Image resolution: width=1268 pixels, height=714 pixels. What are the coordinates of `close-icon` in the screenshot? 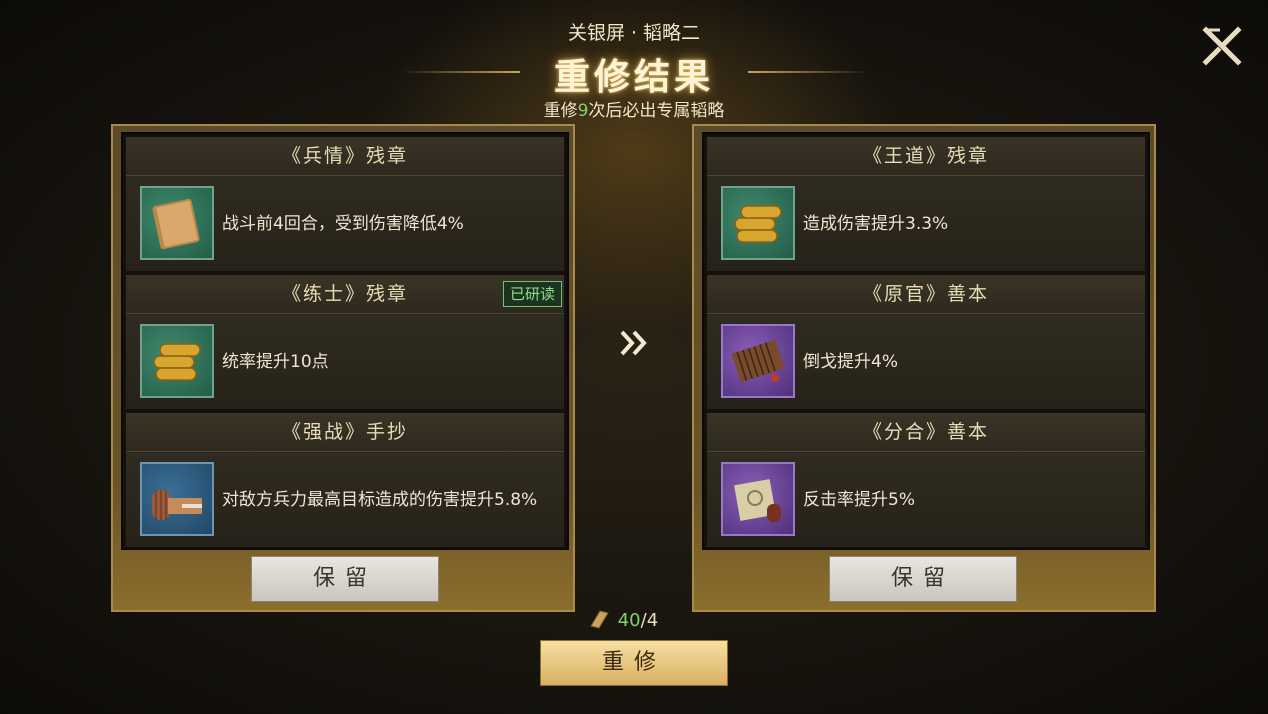 It's located at (1222, 46).